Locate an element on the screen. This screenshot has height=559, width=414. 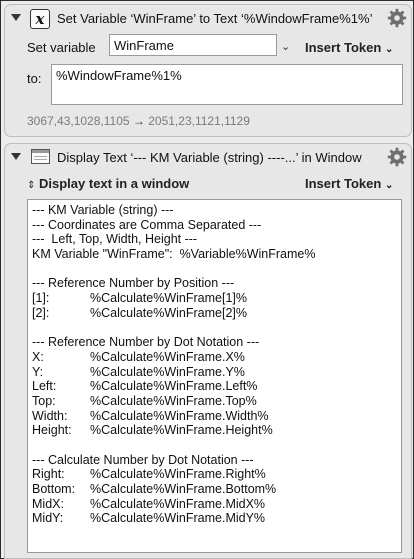
text-line-token: %Calculate%WinFrame.MidX% is located at coordinates (178, 503).